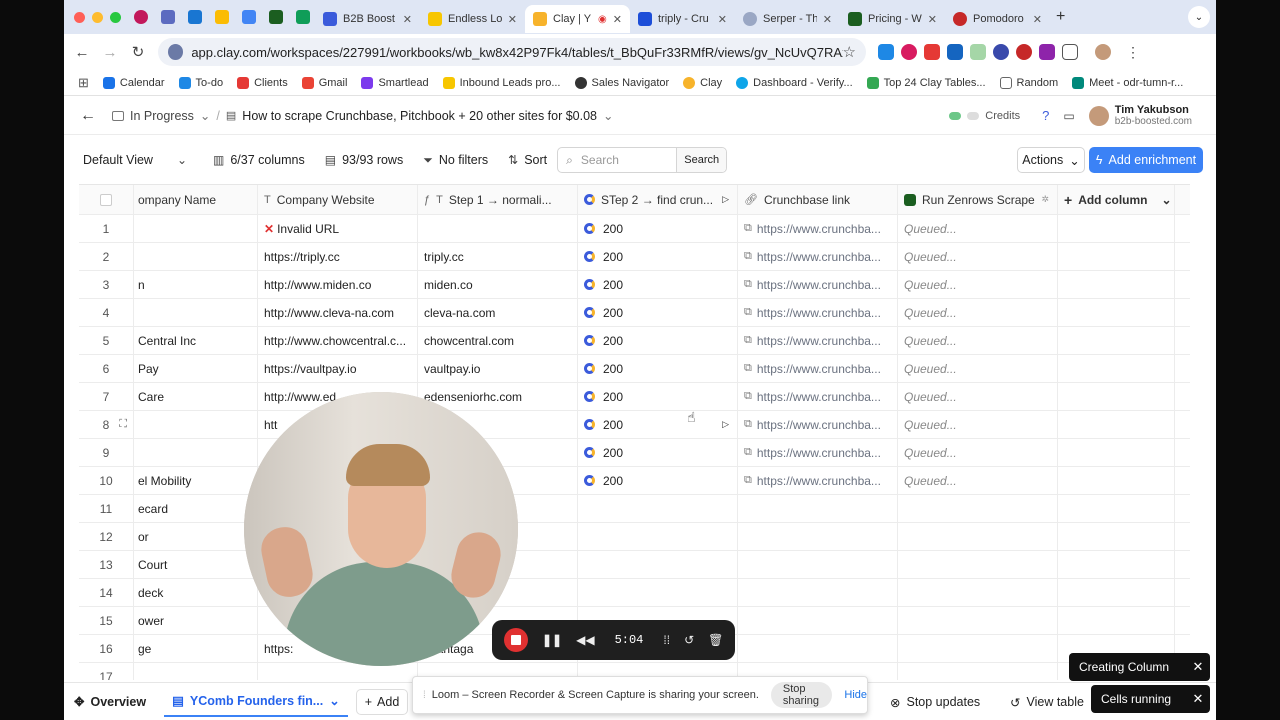 This screenshot has width=1280, height=720. What do you see at coordinates (658, 508) in the screenshot?
I see `step2-cell` at bounding box center [658, 508].